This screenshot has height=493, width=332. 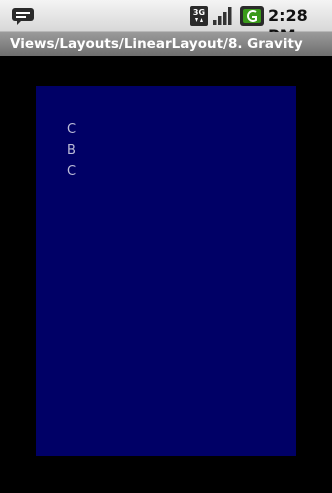 I want to click on notification-icon, so click(x=23, y=16).